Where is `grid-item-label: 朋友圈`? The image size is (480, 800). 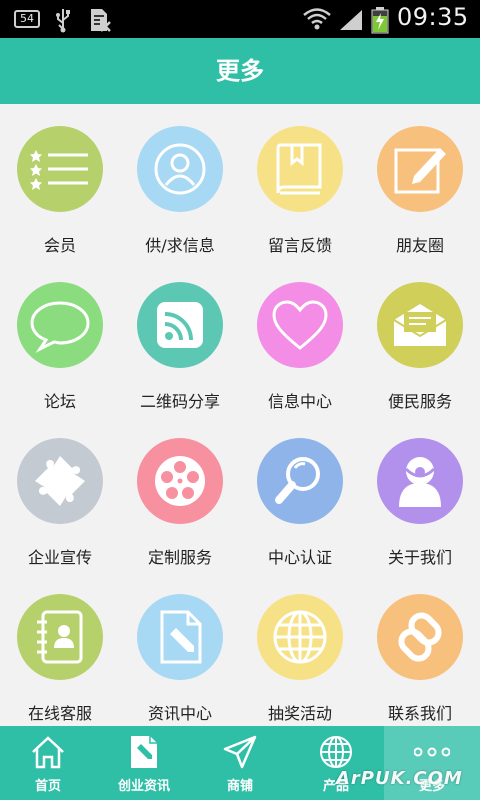 grid-item-label: 朋友圈 is located at coordinates (419, 245).